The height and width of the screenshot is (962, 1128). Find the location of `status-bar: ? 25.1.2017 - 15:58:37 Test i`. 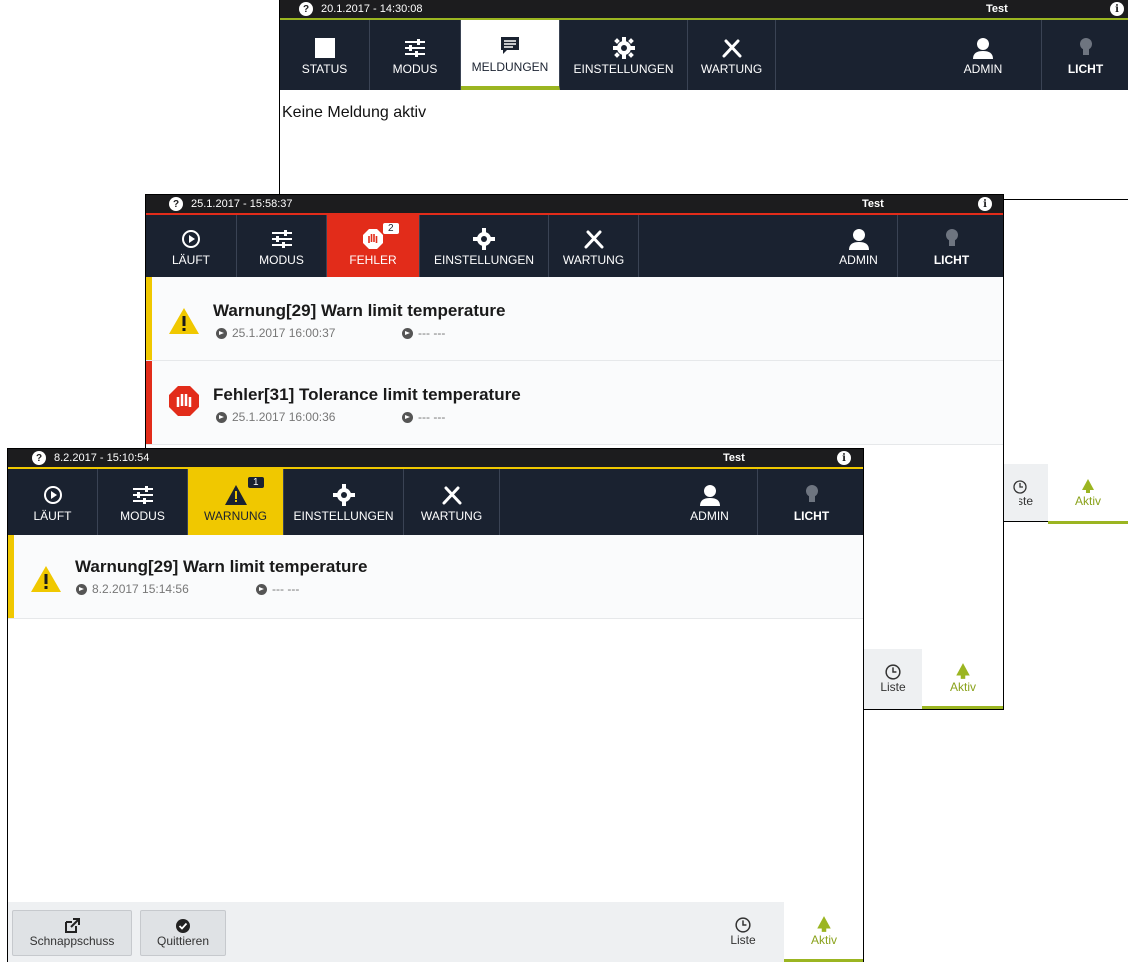

status-bar: ? 25.1.2017 - 15:58:37 Test i is located at coordinates (574, 205).